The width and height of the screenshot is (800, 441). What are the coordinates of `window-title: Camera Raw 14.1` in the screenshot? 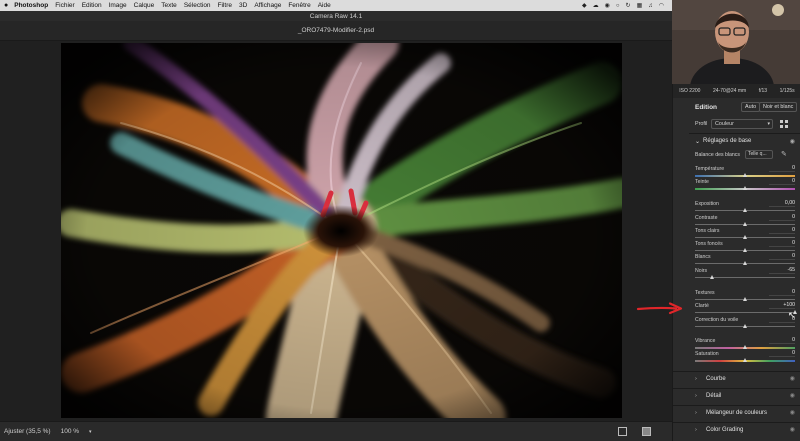 It's located at (336, 16).